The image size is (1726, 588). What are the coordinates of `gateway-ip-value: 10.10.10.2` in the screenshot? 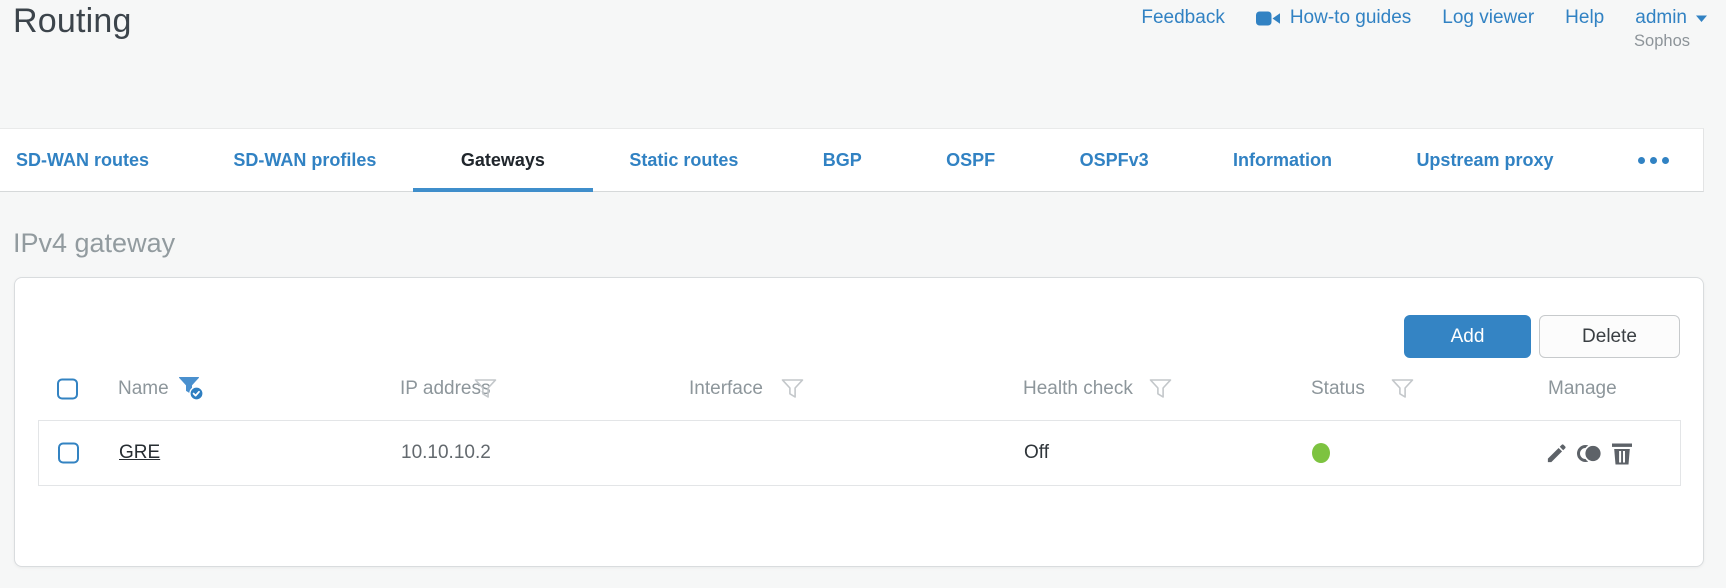 It's located at (446, 452).